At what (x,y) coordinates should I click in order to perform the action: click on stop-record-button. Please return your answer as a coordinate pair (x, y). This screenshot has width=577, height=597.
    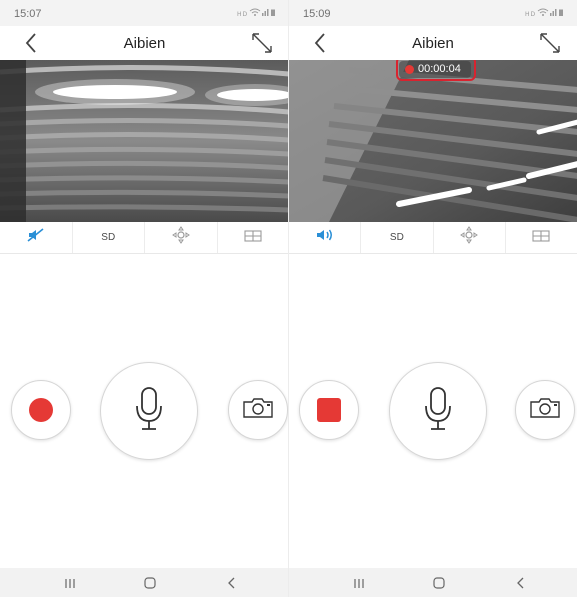
    Looking at the image, I should click on (329, 410).